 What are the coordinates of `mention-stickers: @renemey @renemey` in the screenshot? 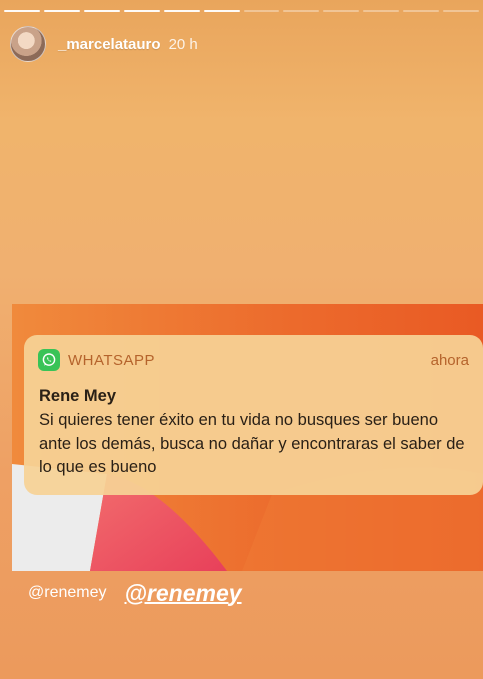 It's located at (135, 593).